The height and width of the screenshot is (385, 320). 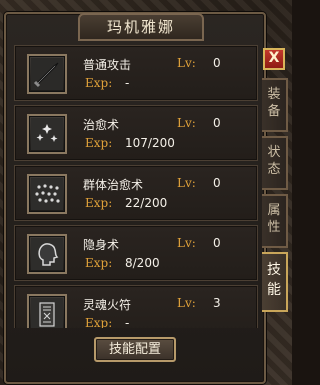 What do you see at coordinates (47, 134) in the screenshot?
I see `sparkle-icon` at bounding box center [47, 134].